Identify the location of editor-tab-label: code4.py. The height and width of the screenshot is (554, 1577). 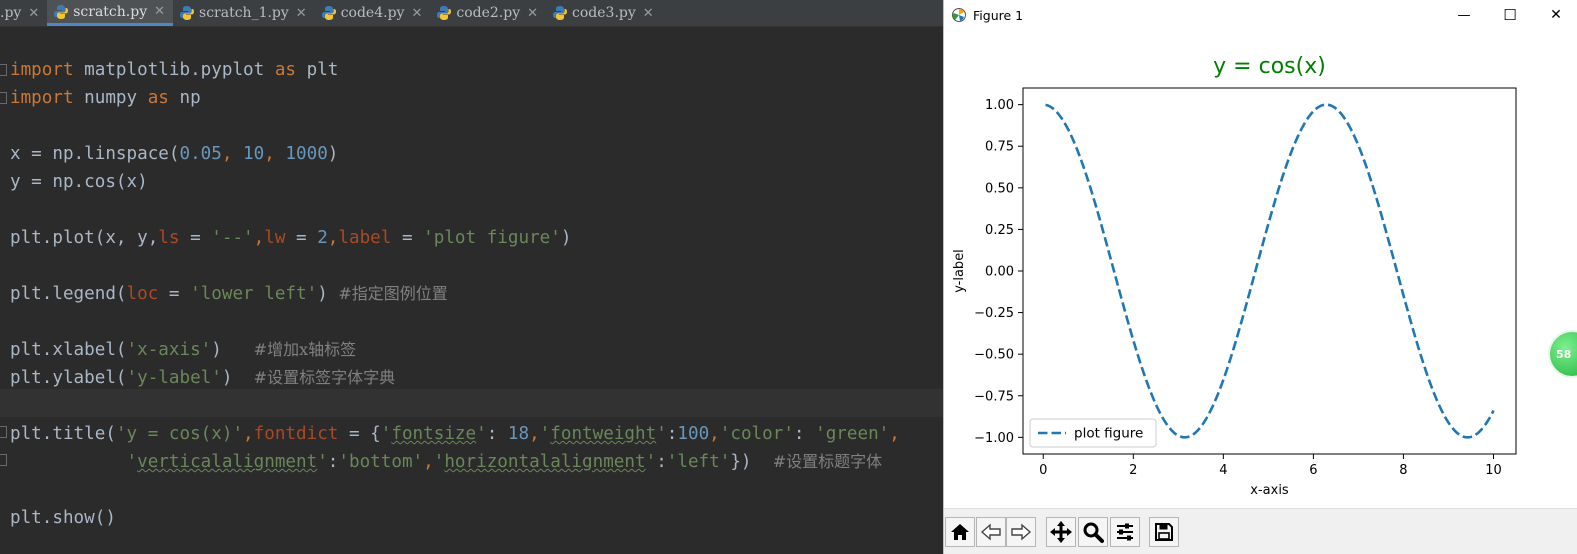
(372, 13).